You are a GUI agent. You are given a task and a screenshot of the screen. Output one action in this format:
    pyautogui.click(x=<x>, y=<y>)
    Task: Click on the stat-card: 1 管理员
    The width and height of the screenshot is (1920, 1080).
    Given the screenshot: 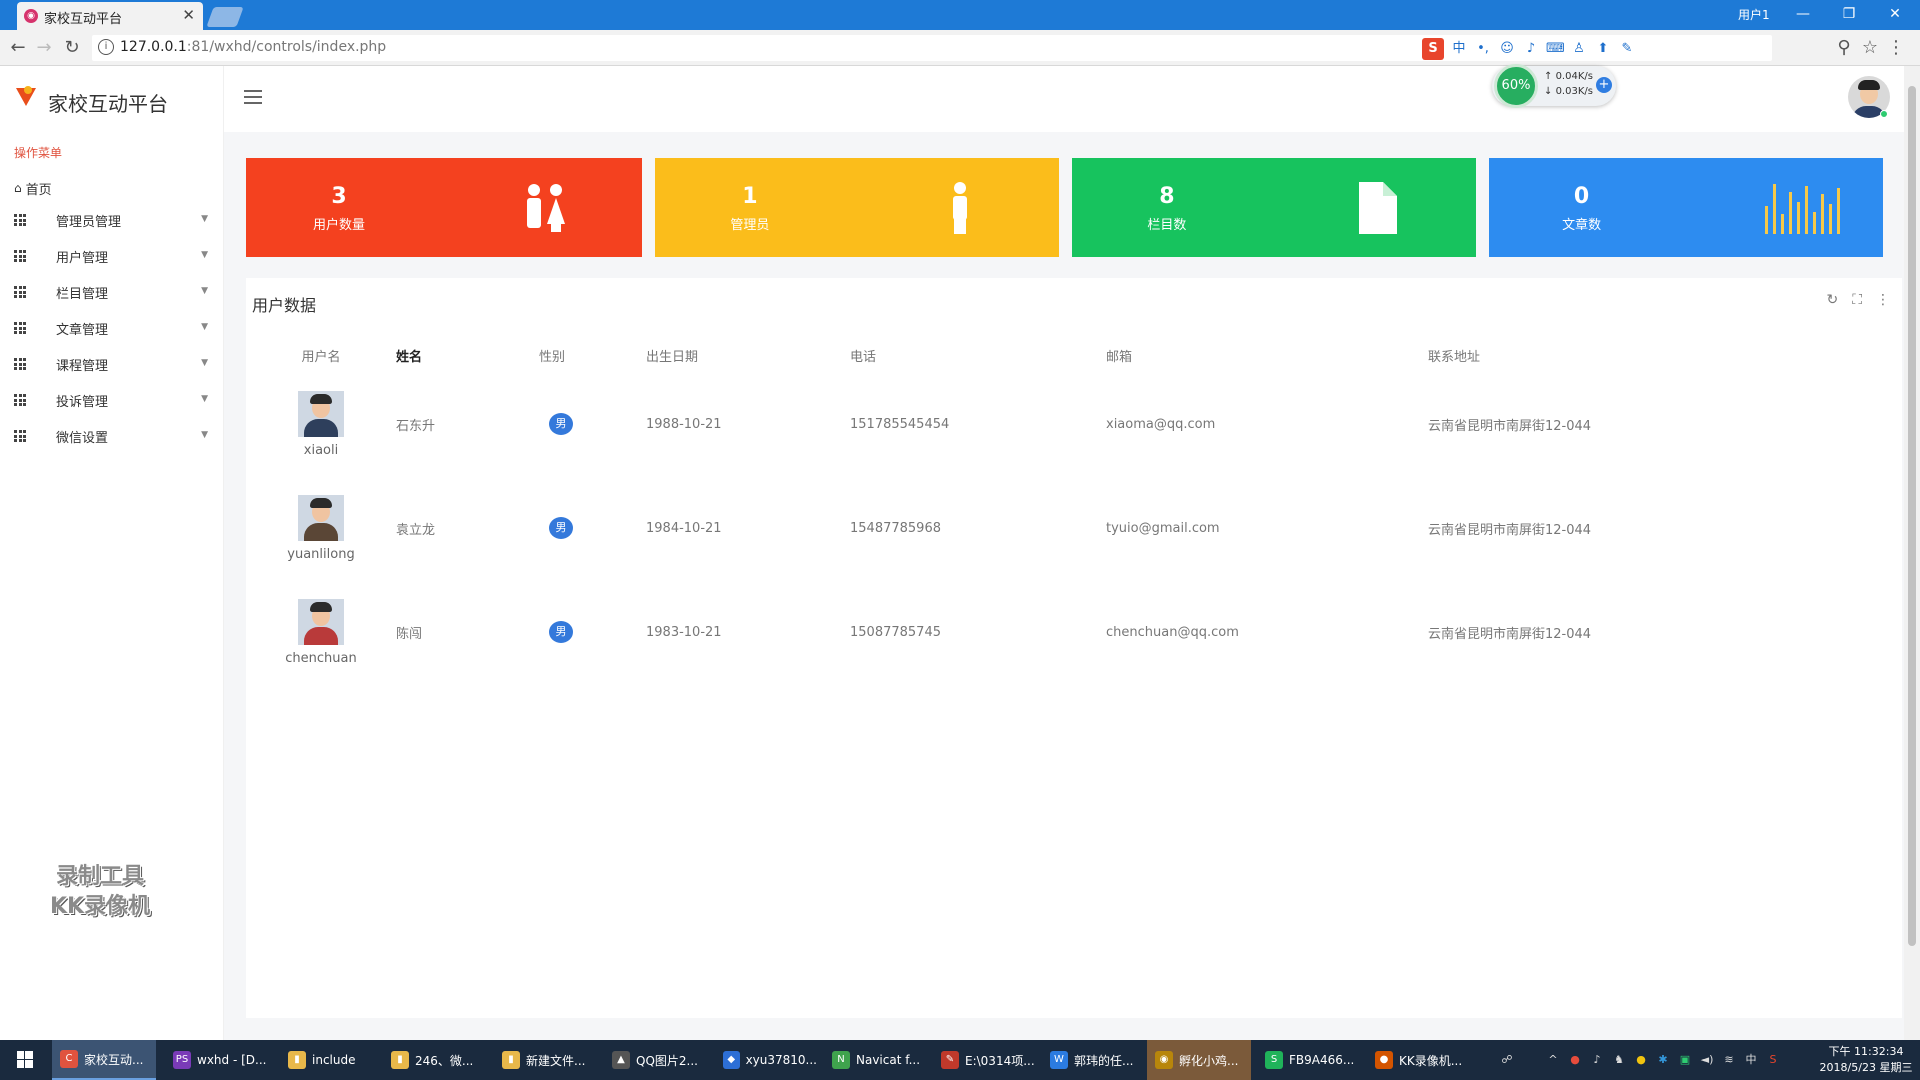 What is the action you would take?
    pyautogui.click(x=857, y=207)
    